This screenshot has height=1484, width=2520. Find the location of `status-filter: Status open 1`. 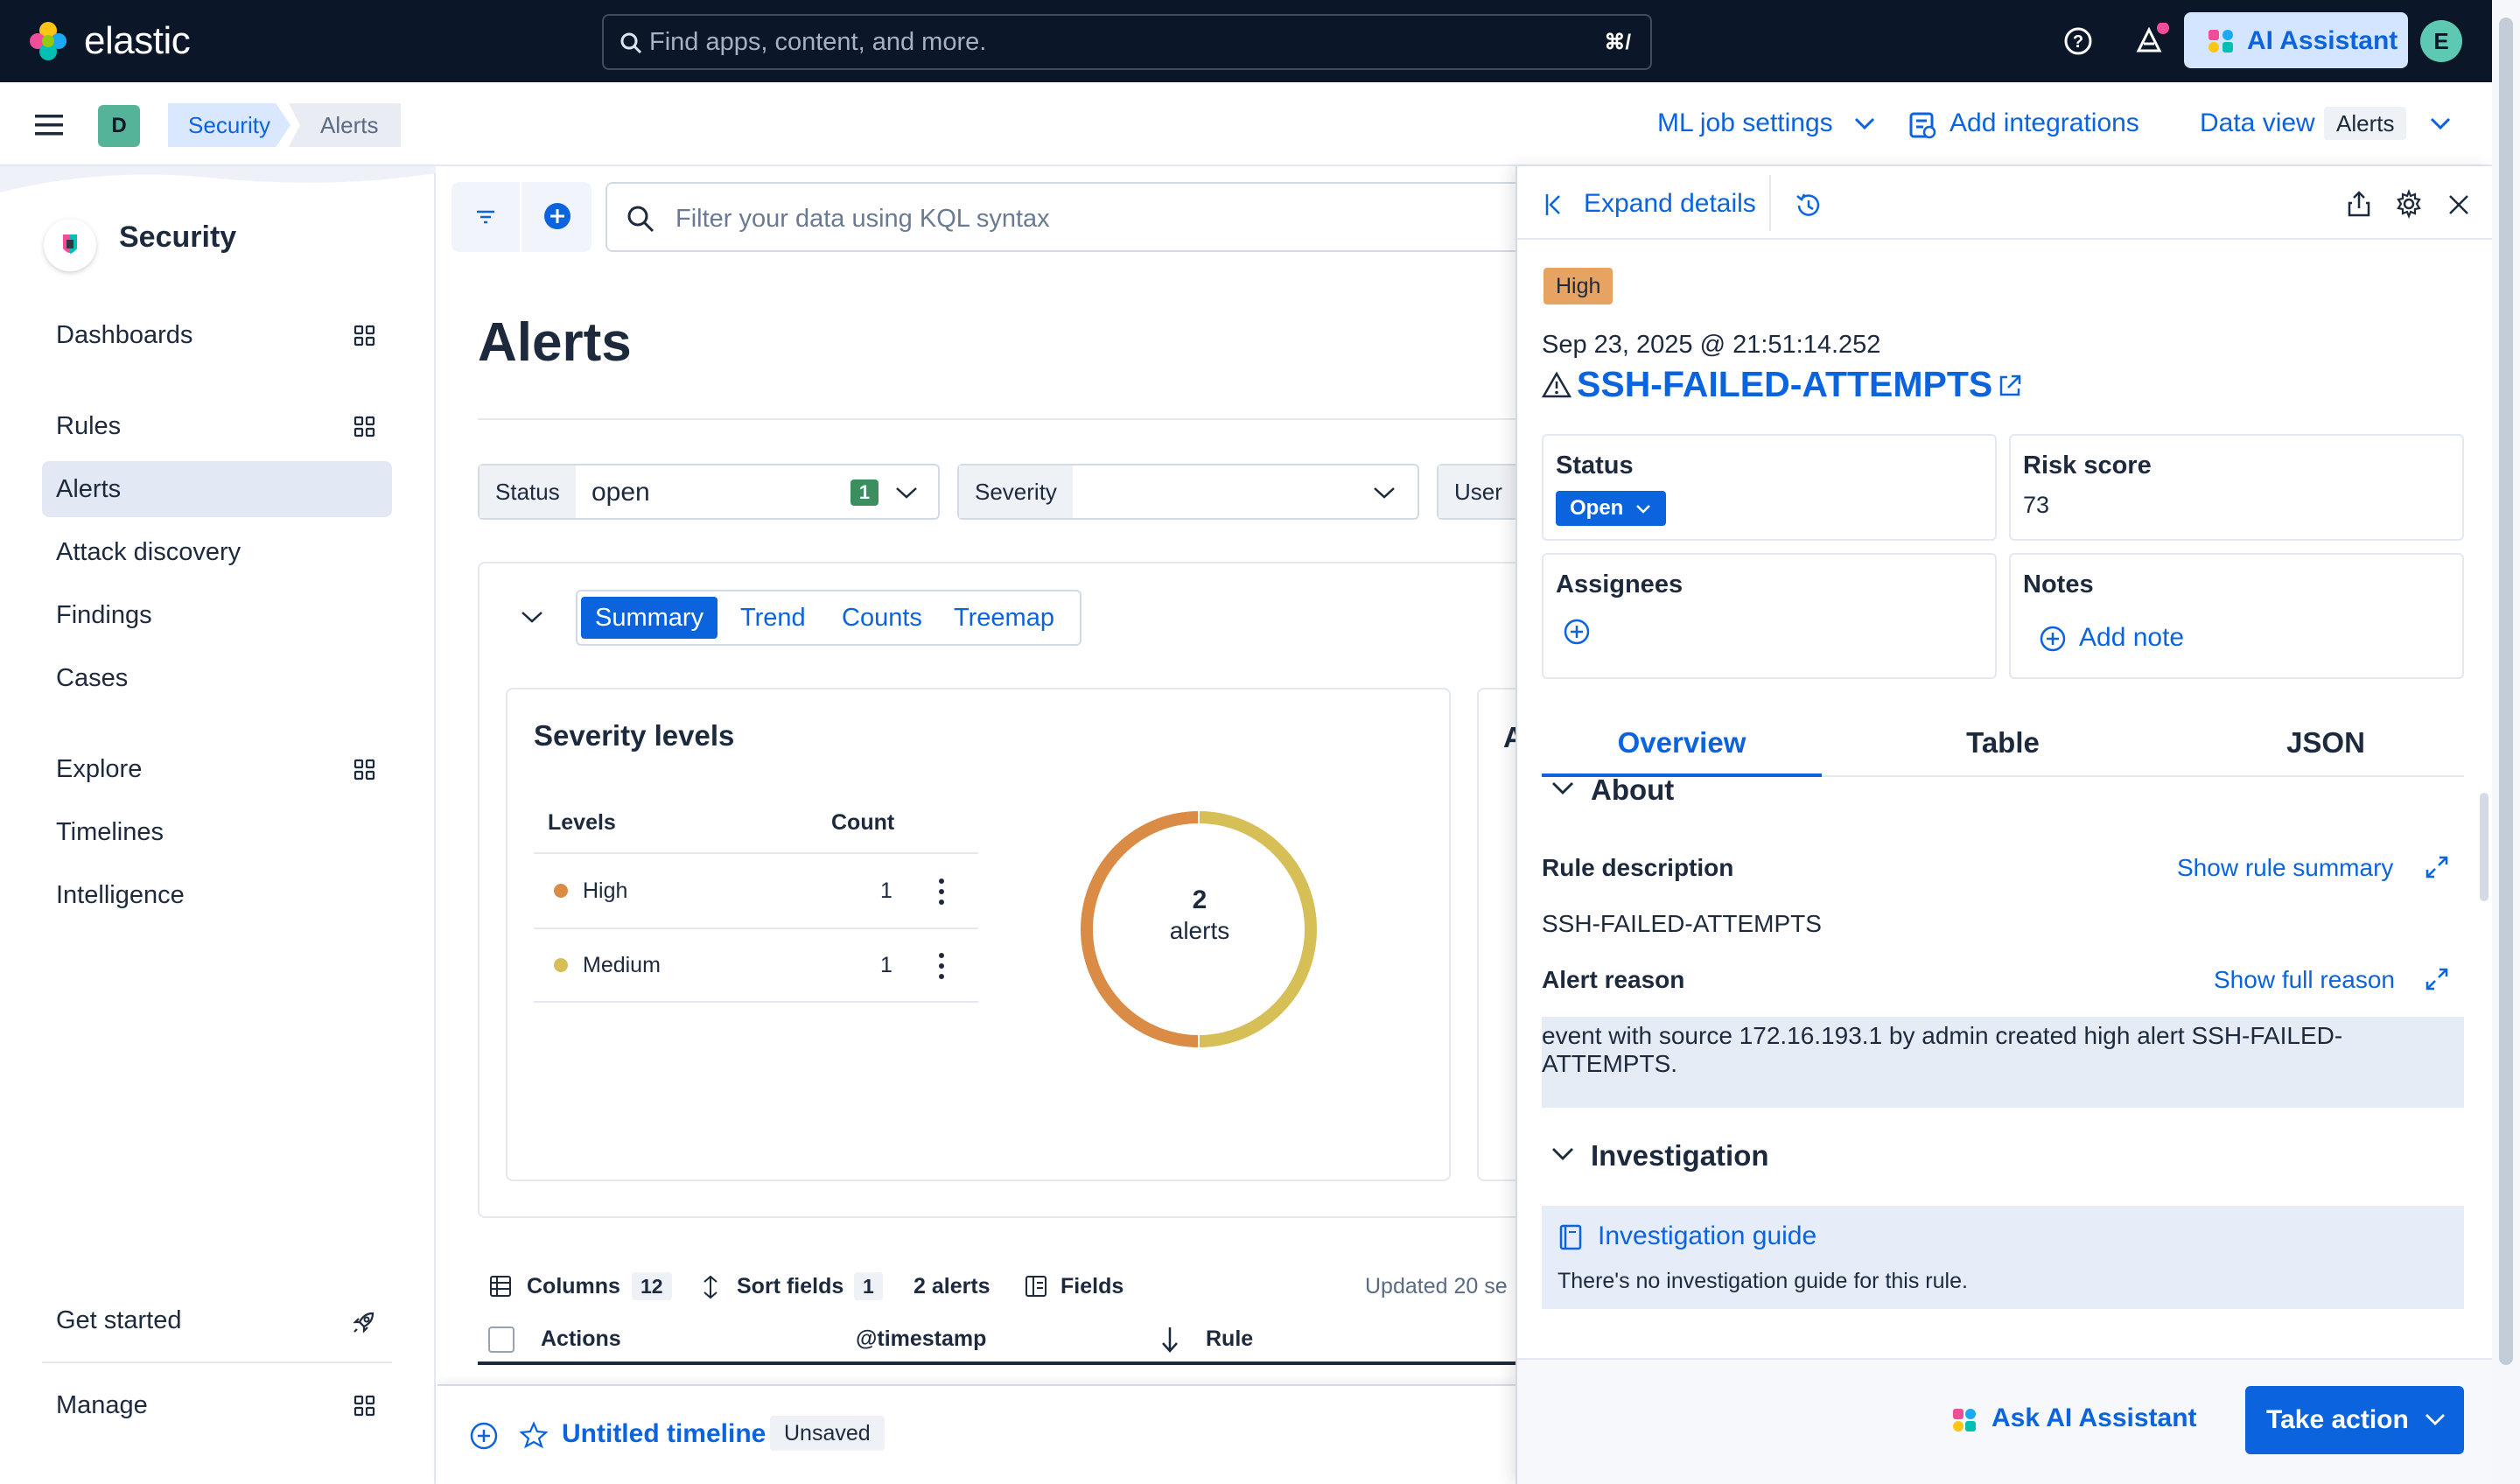

status-filter: Status open 1 is located at coordinates (709, 492).